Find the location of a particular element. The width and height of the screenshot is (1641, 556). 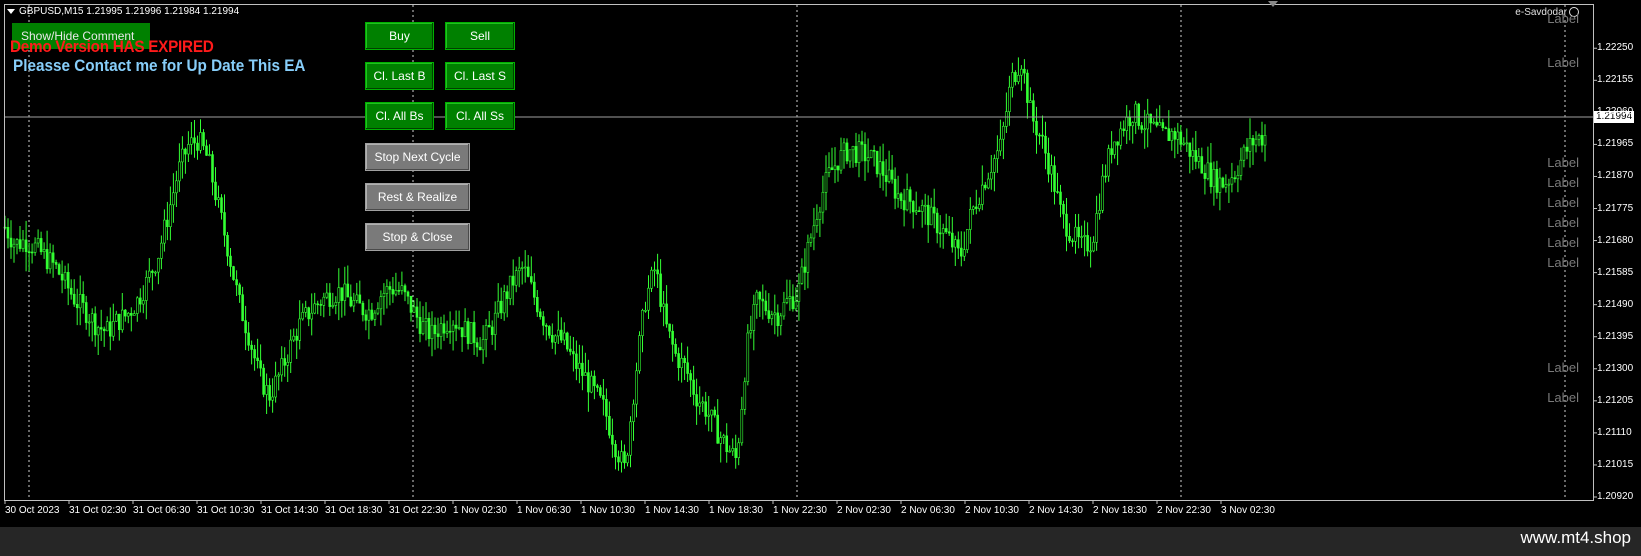

chart-label: Label is located at coordinates (1563, 162).